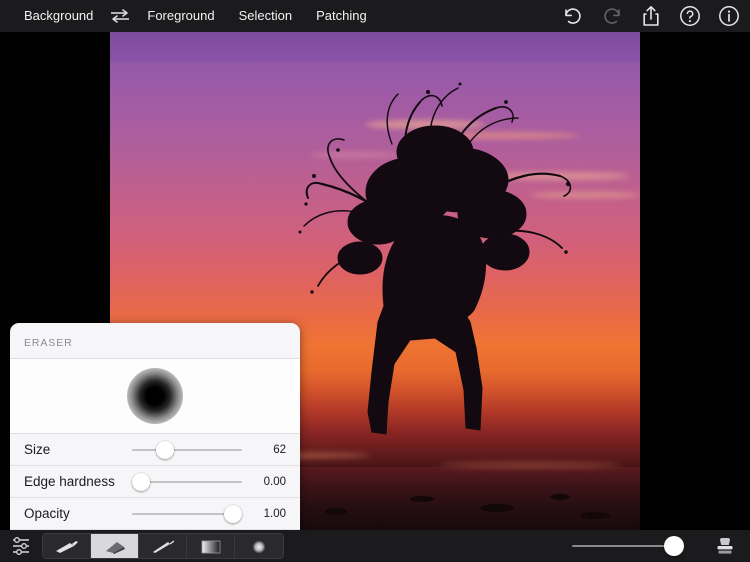 This screenshot has width=750, height=562. What do you see at coordinates (612, 16) in the screenshot?
I see `redo-icon` at bounding box center [612, 16].